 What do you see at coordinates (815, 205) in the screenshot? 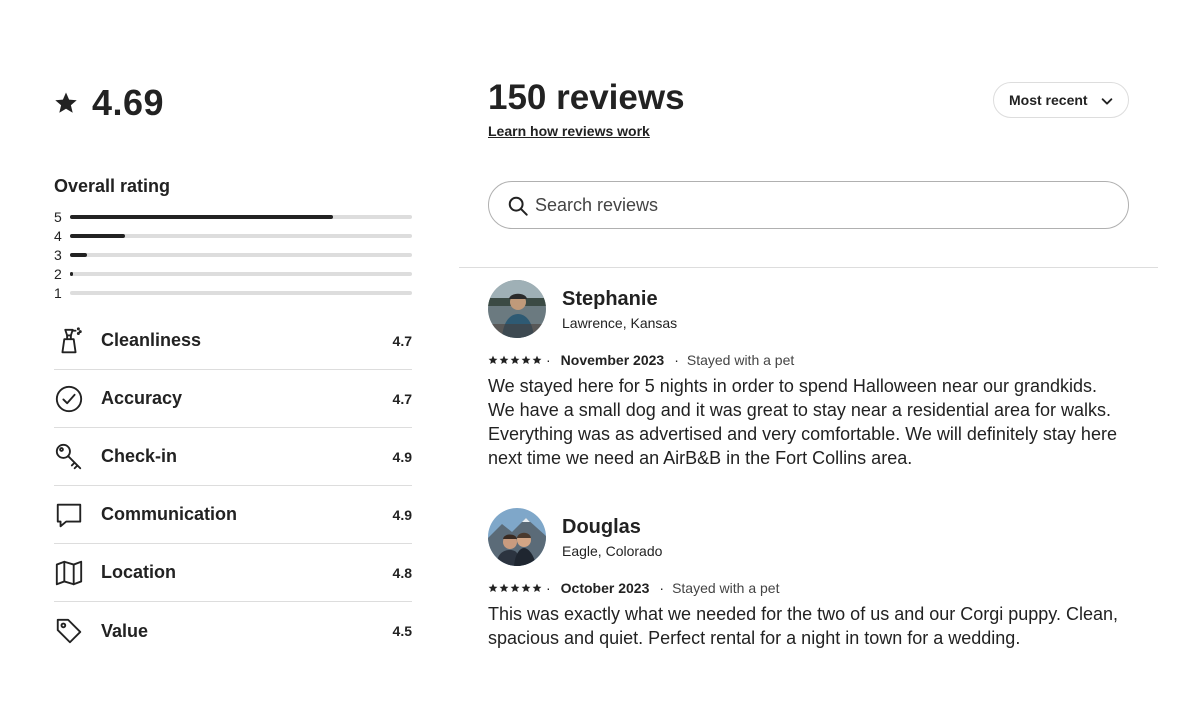
I see `search-reviews-input` at bounding box center [815, 205].